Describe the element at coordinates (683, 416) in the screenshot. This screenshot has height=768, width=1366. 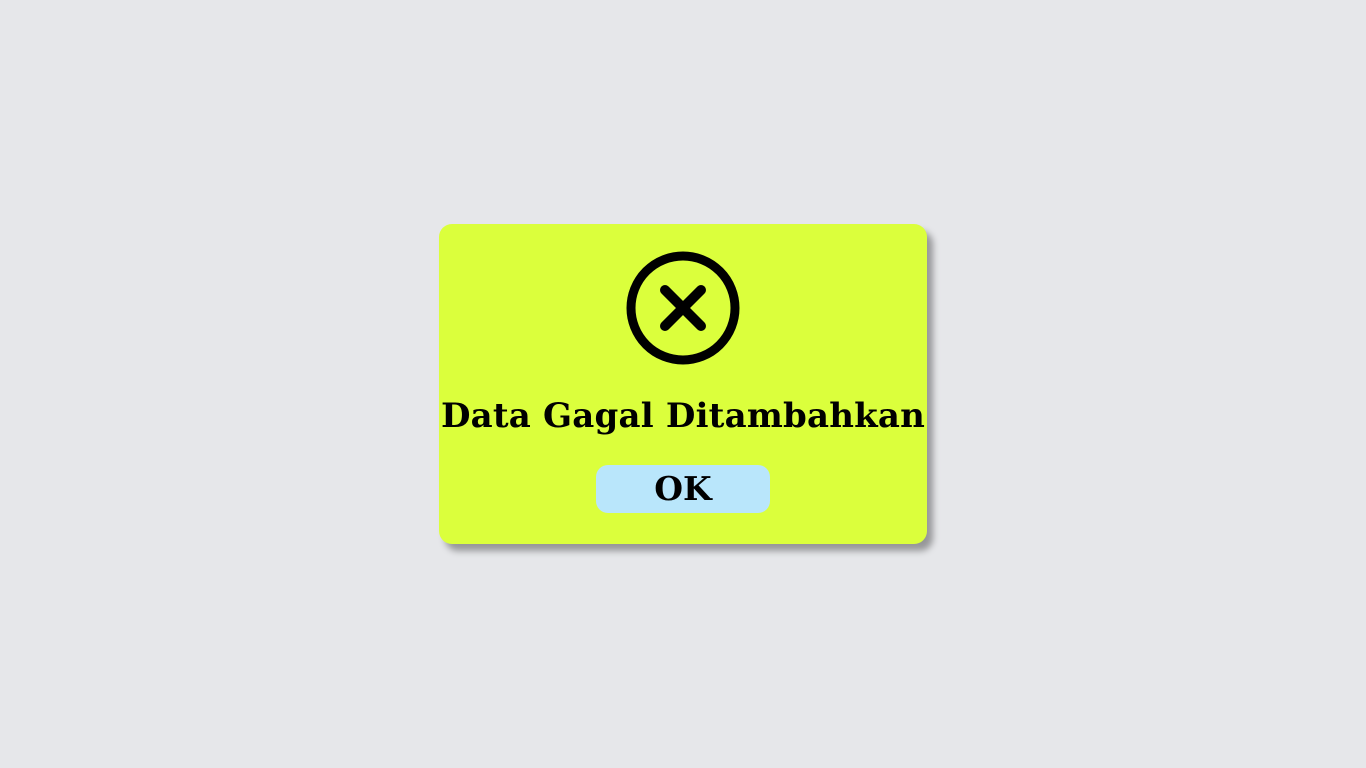
I see `dialog-message: Data Gagal Ditambahkan` at that location.